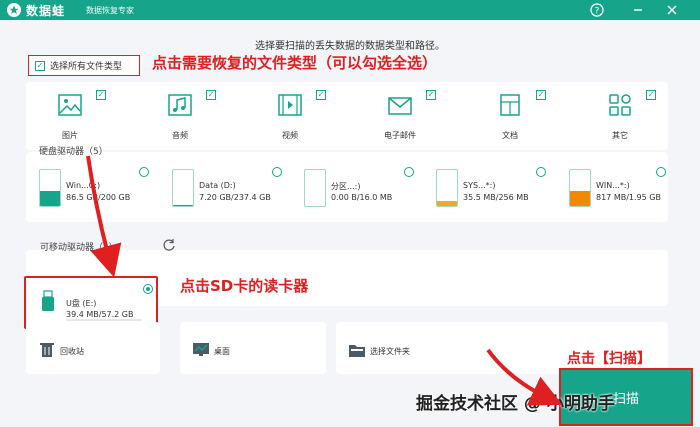 Image resolution: width=700 pixels, height=427 pixels. Describe the element at coordinates (73, 152) in the screenshot. I see `hard-drives-title: 硬盘驱动器（5）` at that location.